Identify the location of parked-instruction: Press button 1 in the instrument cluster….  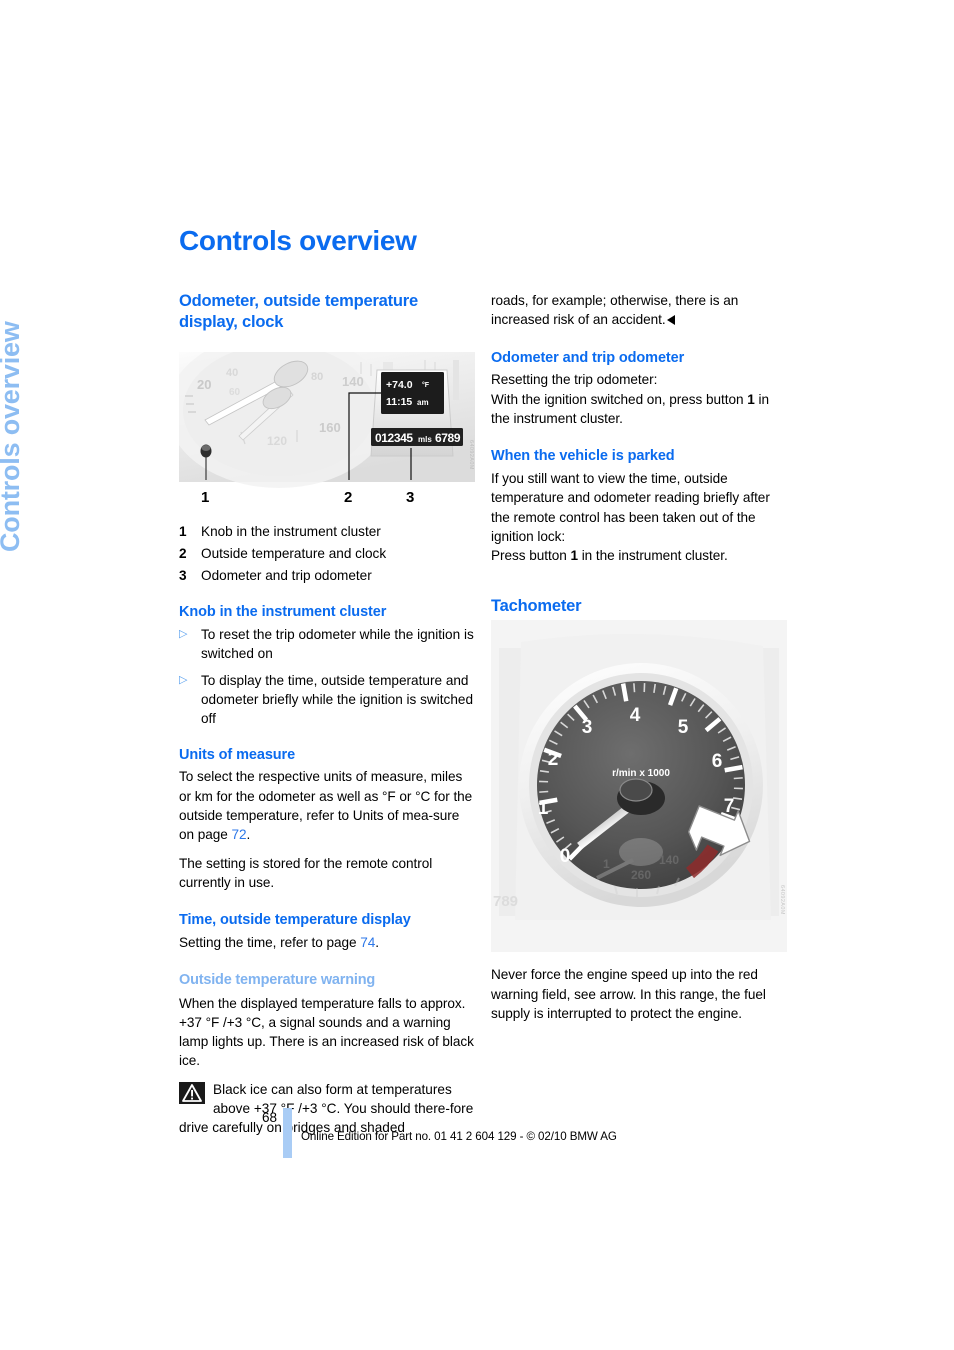
(639, 555).